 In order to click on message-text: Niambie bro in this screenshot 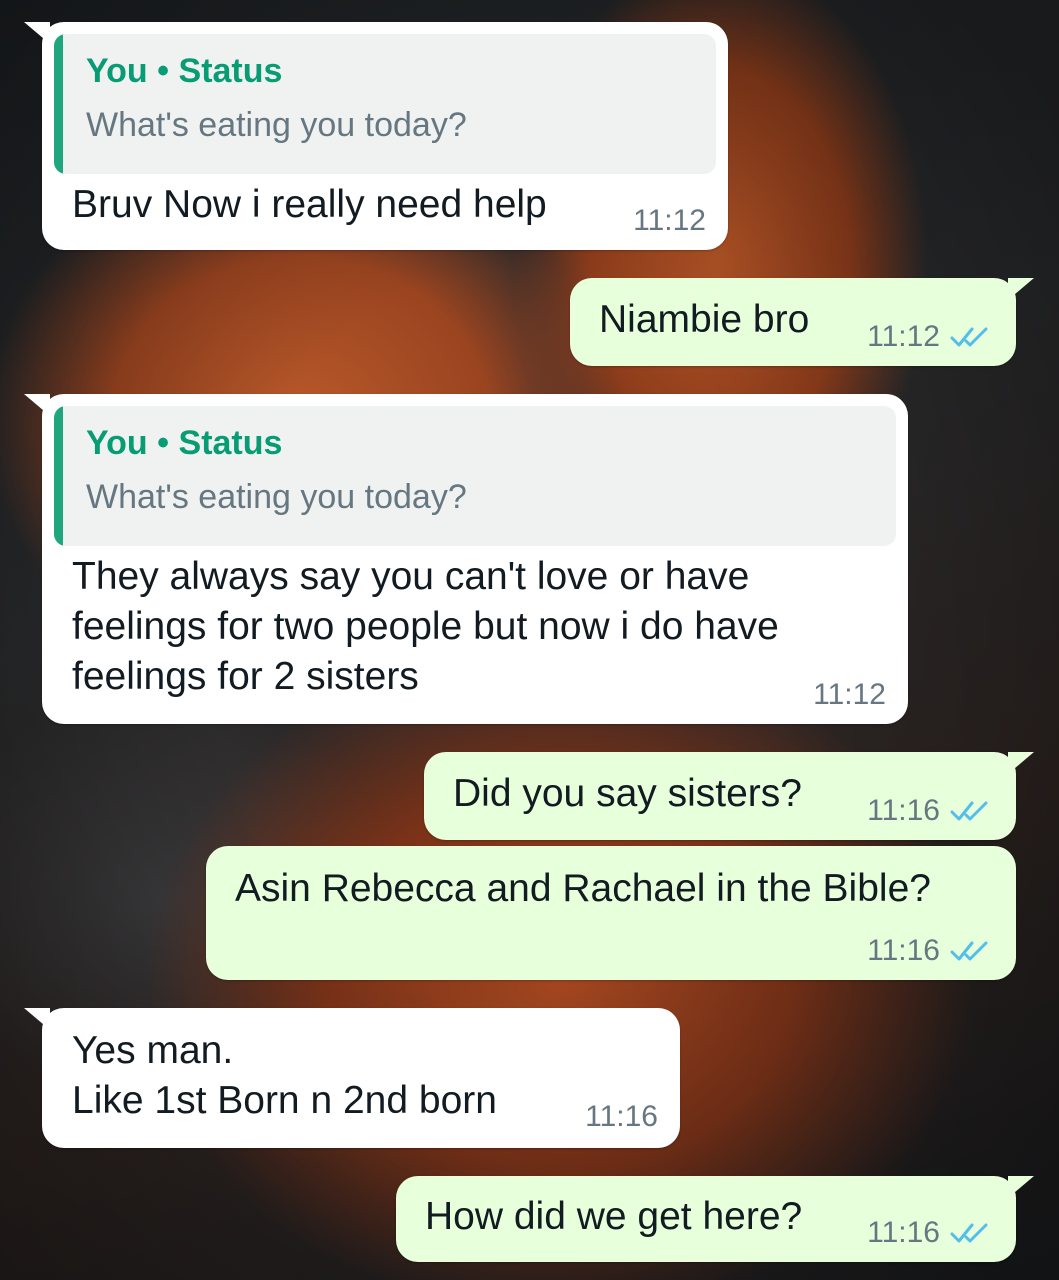, I will do `click(704, 319)`.